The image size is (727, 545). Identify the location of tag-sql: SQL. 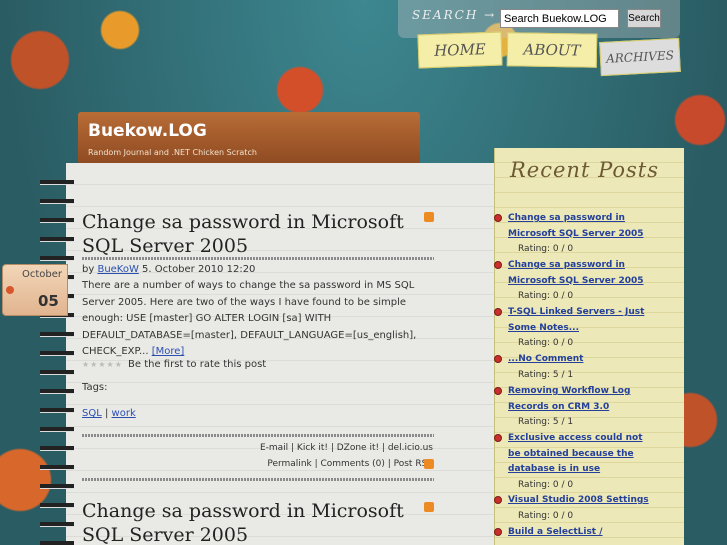
(92, 413).